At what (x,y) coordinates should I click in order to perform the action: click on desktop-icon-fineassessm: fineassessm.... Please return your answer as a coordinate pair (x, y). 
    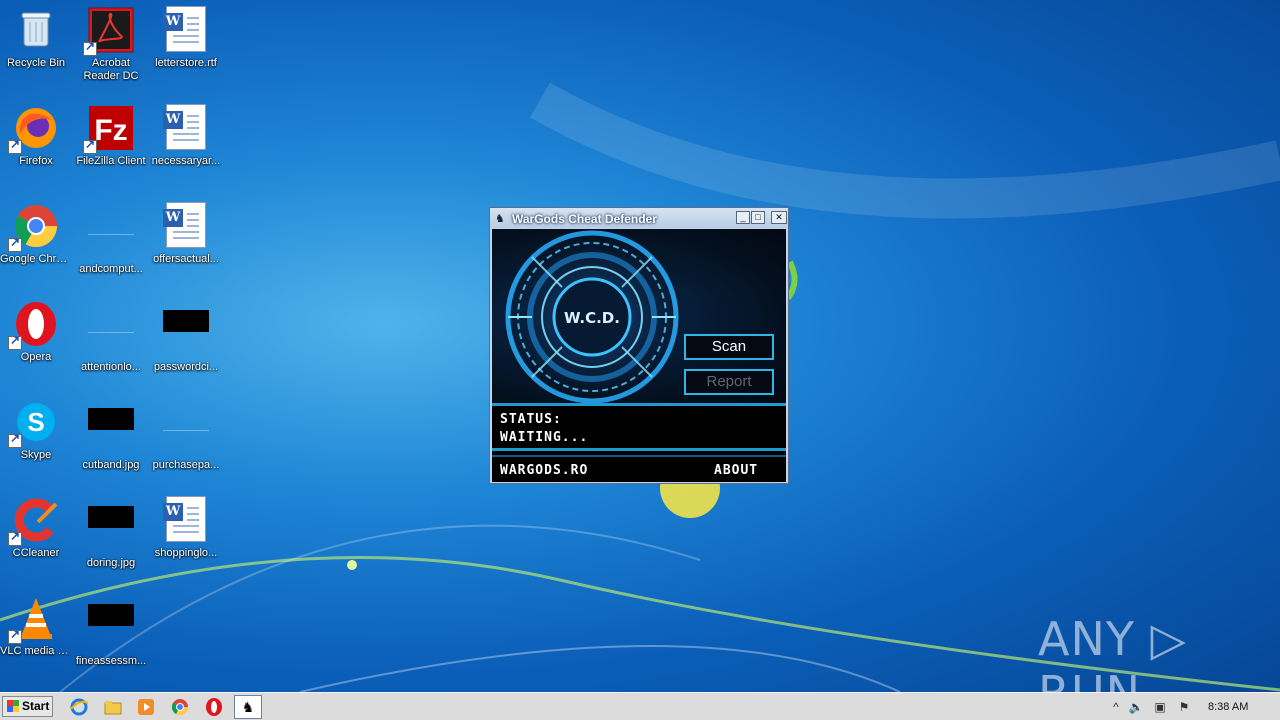
    Looking at the image, I should click on (111, 629).